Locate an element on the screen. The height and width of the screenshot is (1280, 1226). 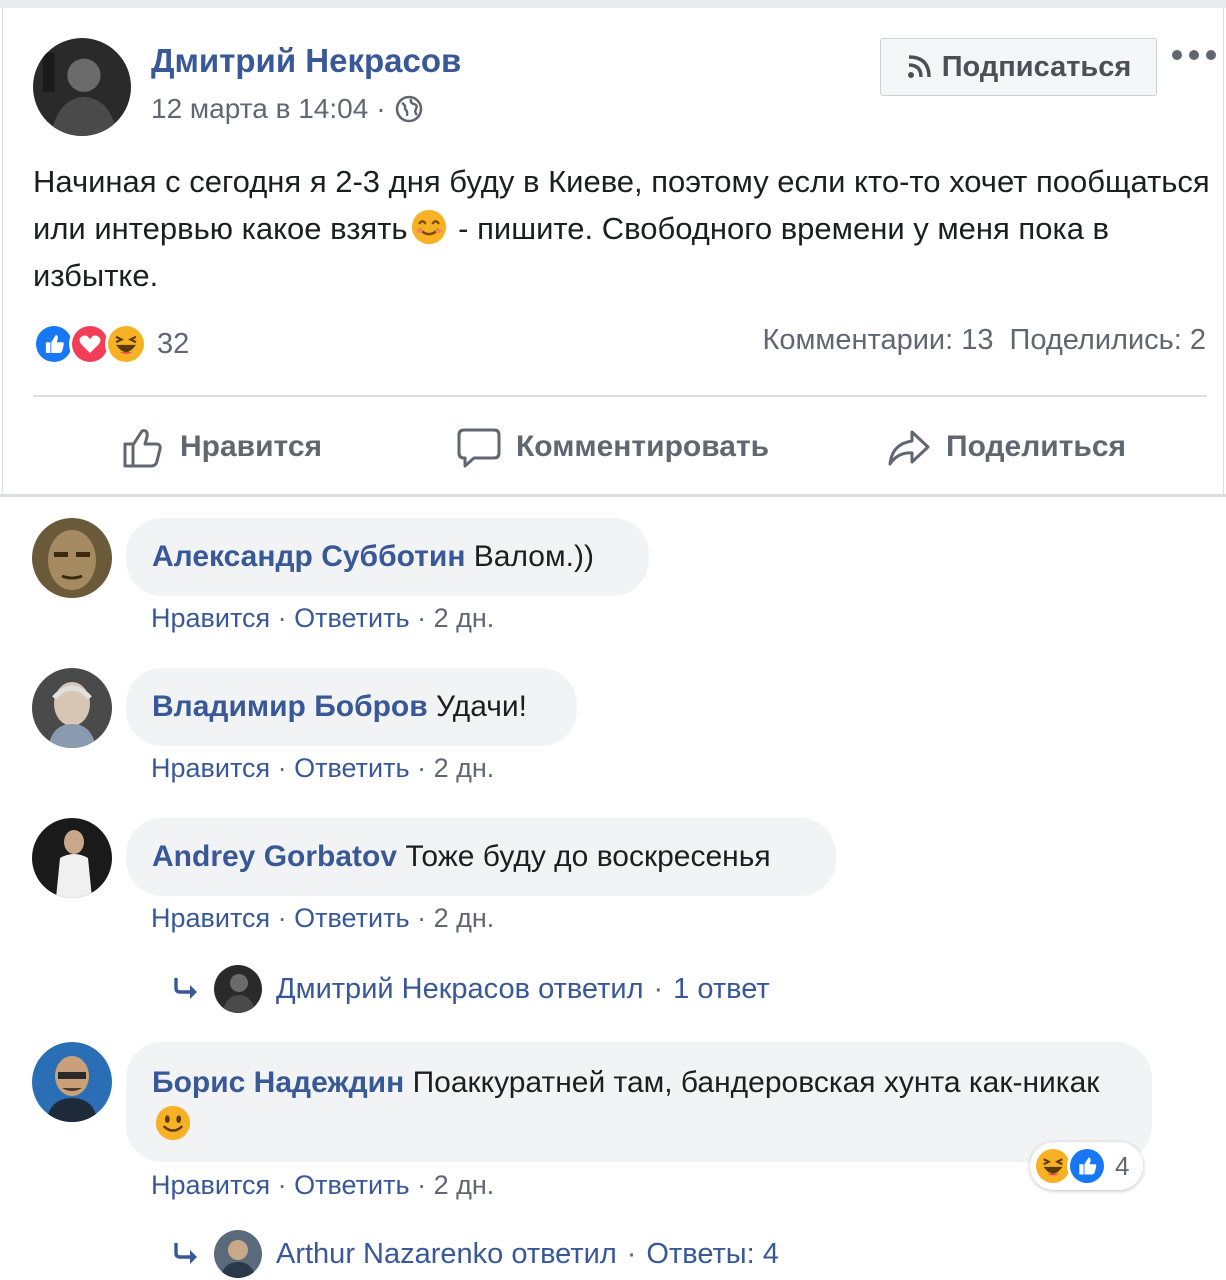
share-button: Поделиться is located at coordinates (1006, 447).